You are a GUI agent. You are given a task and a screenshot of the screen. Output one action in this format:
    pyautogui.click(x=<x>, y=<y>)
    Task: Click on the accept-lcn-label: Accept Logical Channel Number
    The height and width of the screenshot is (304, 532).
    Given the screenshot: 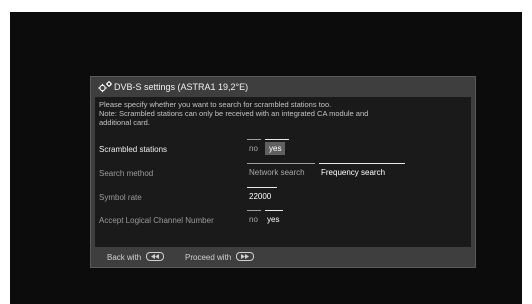 What is the action you would take?
    pyautogui.click(x=156, y=220)
    